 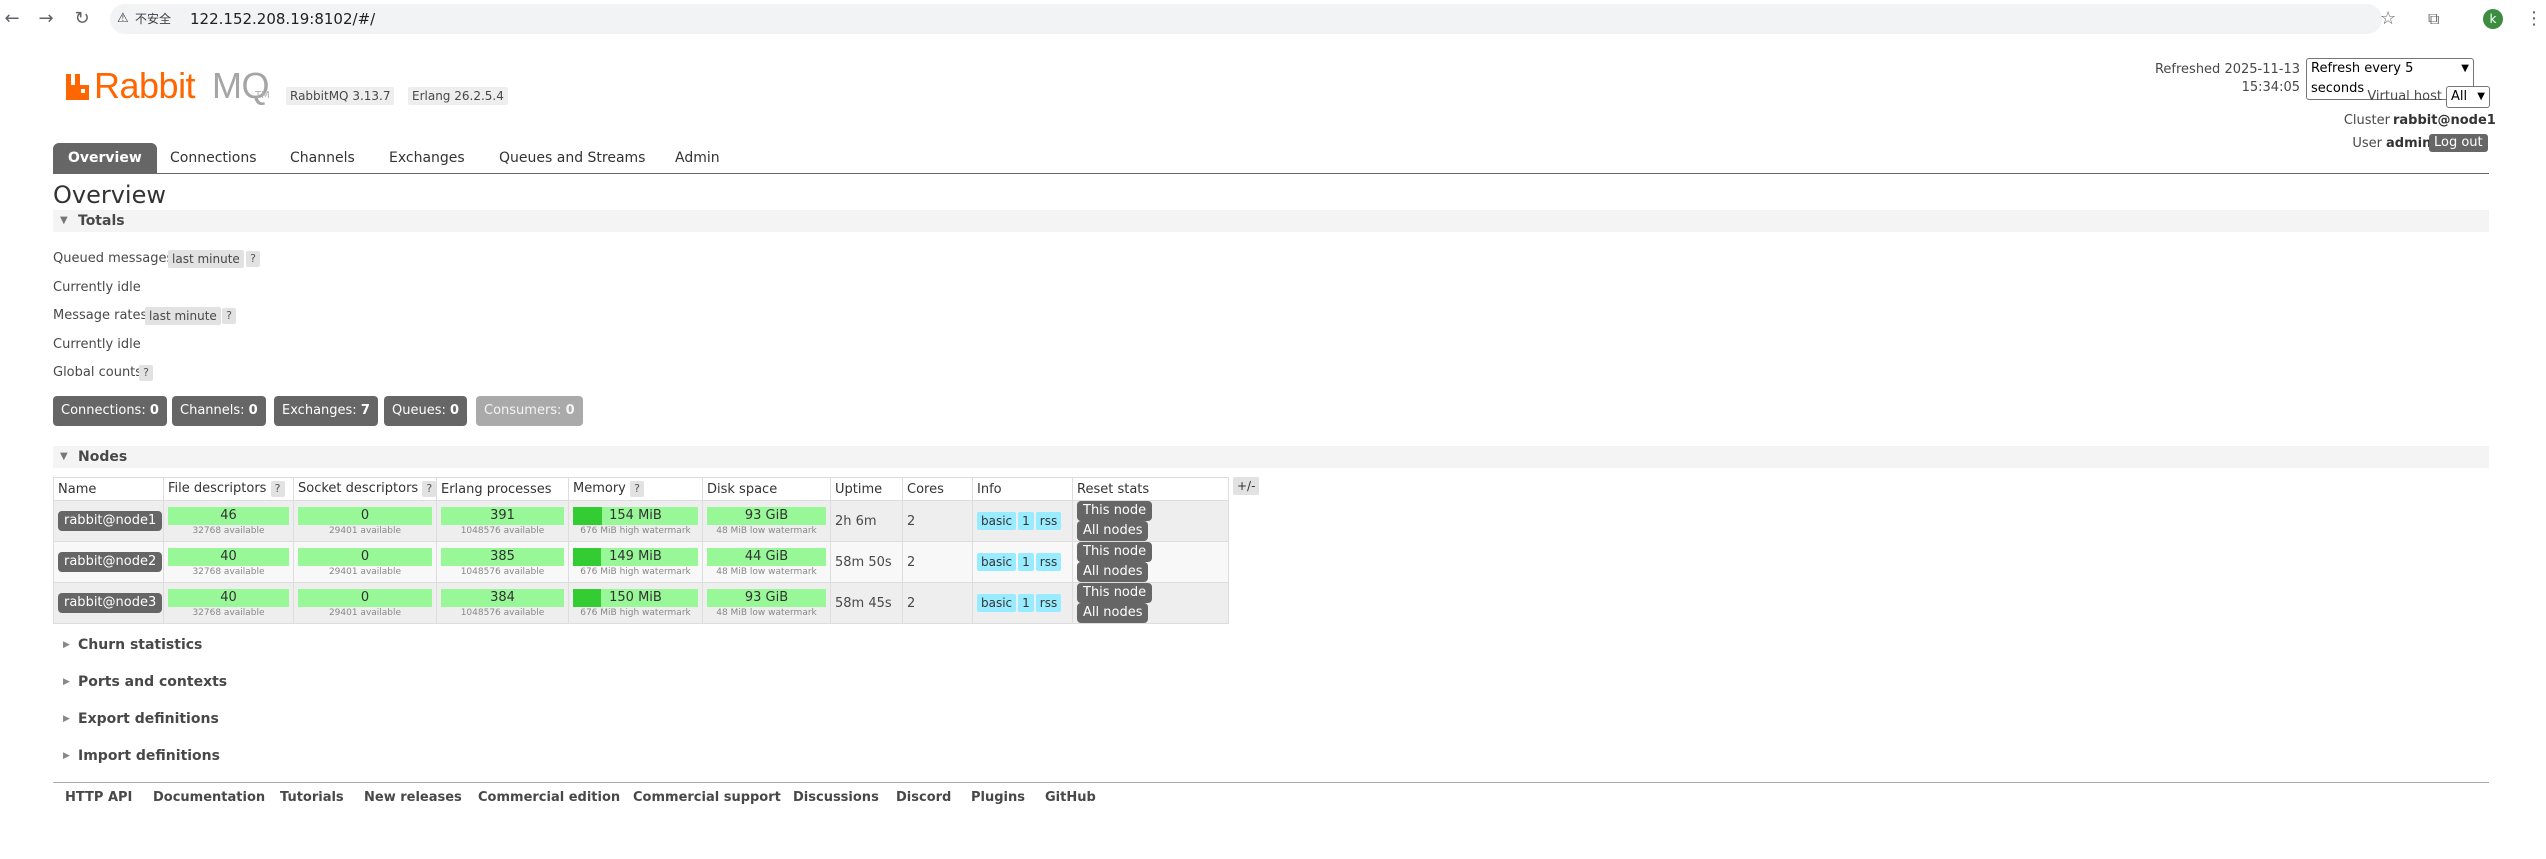 I want to click on rates-help-icon: ?, so click(x=229, y=316).